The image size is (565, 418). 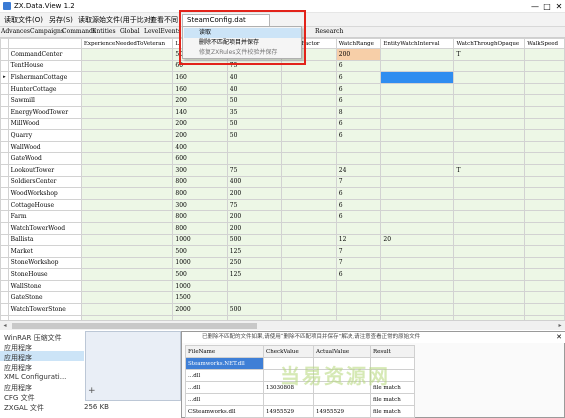 I want to click on table-cell: 800, so click(x=200, y=193).